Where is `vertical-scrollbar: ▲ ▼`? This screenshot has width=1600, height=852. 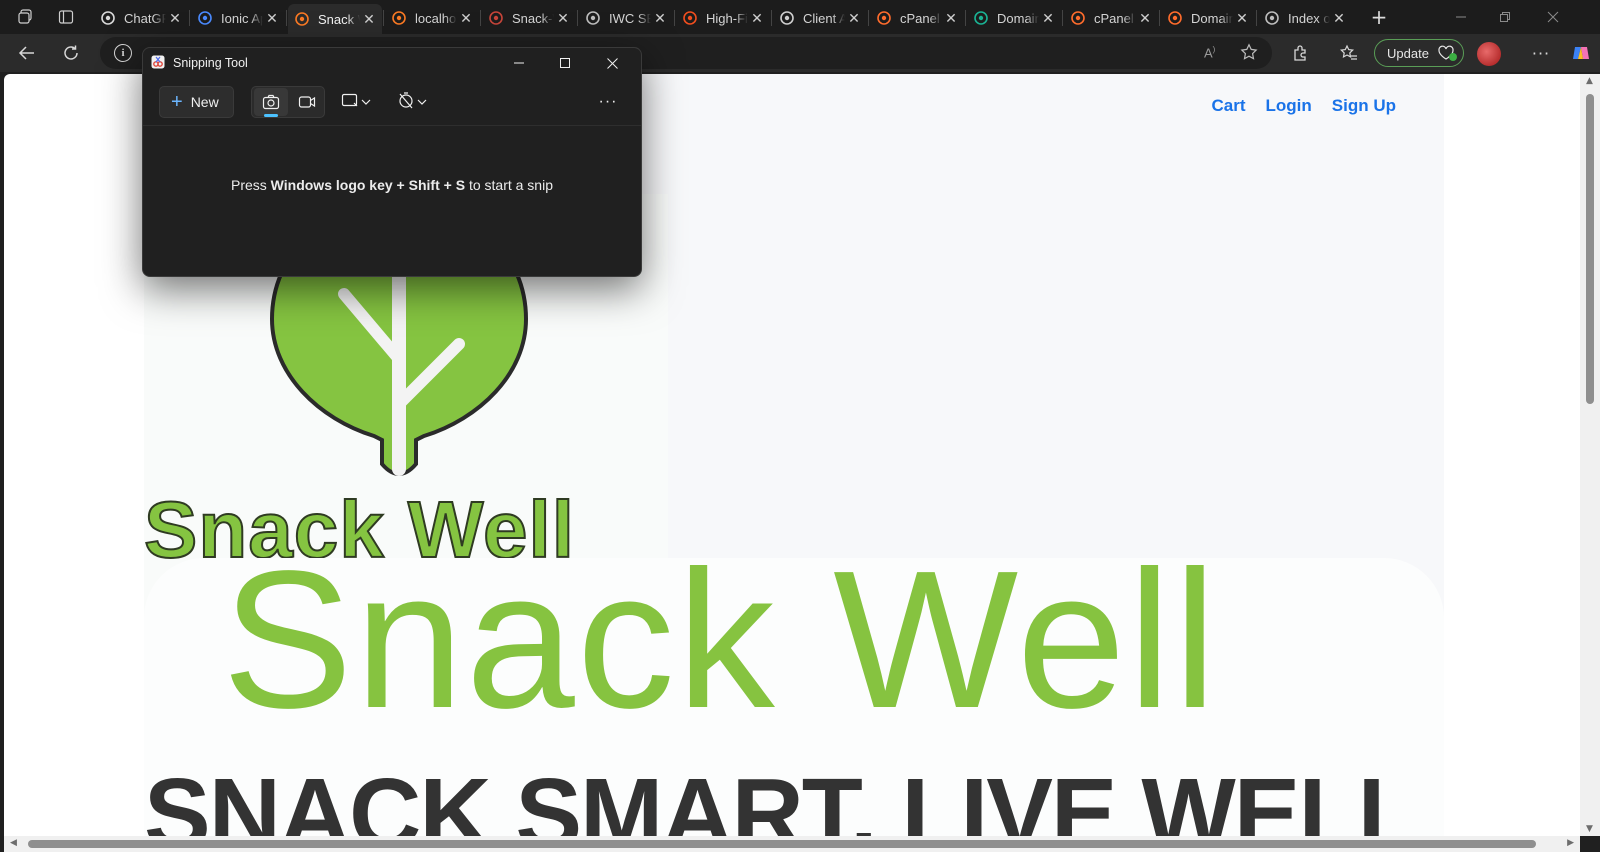
vertical-scrollbar: ▲ ▼ is located at coordinates (1590, 455).